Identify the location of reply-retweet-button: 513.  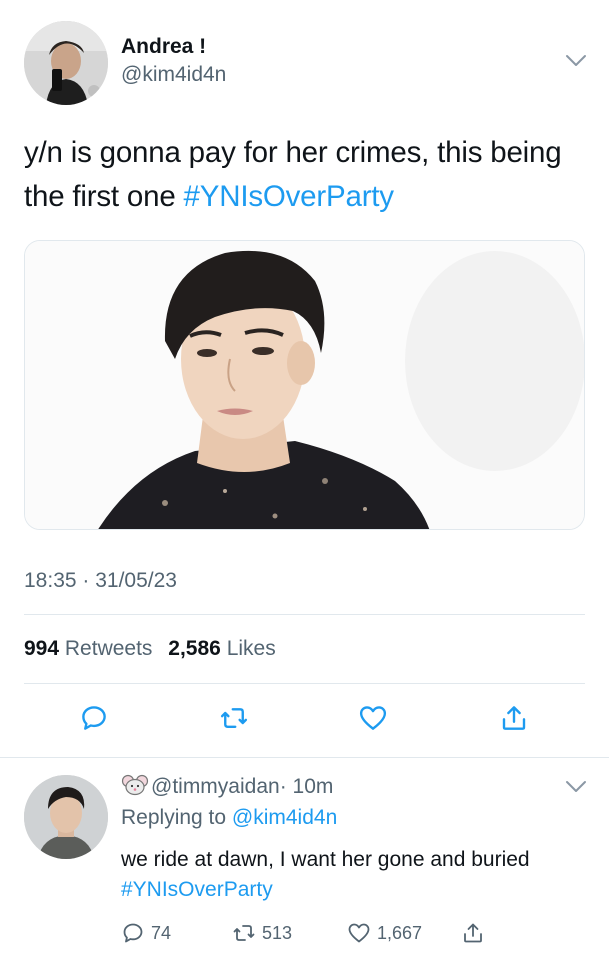
(262, 933).